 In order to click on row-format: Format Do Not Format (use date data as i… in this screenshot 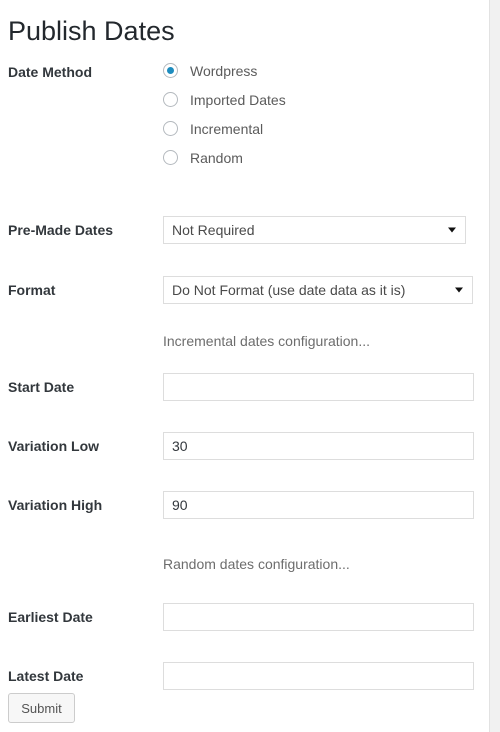, I will do `click(244, 262)`.